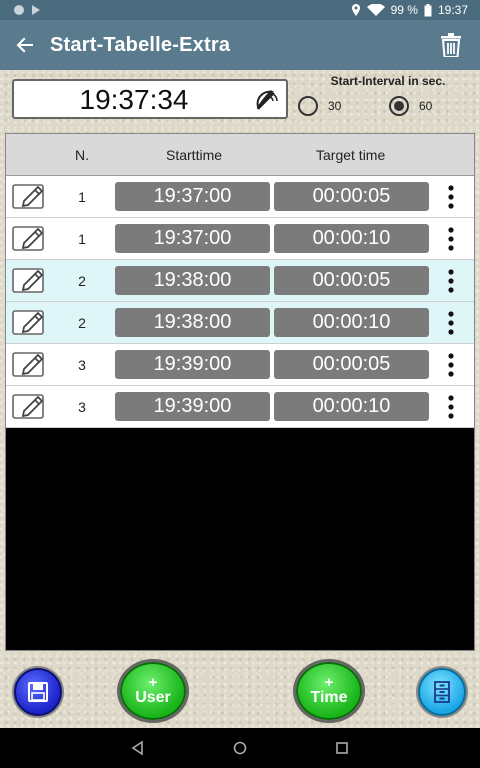 The image size is (480, 768). I want to click on add-time-plus: +, so click(329, 682).